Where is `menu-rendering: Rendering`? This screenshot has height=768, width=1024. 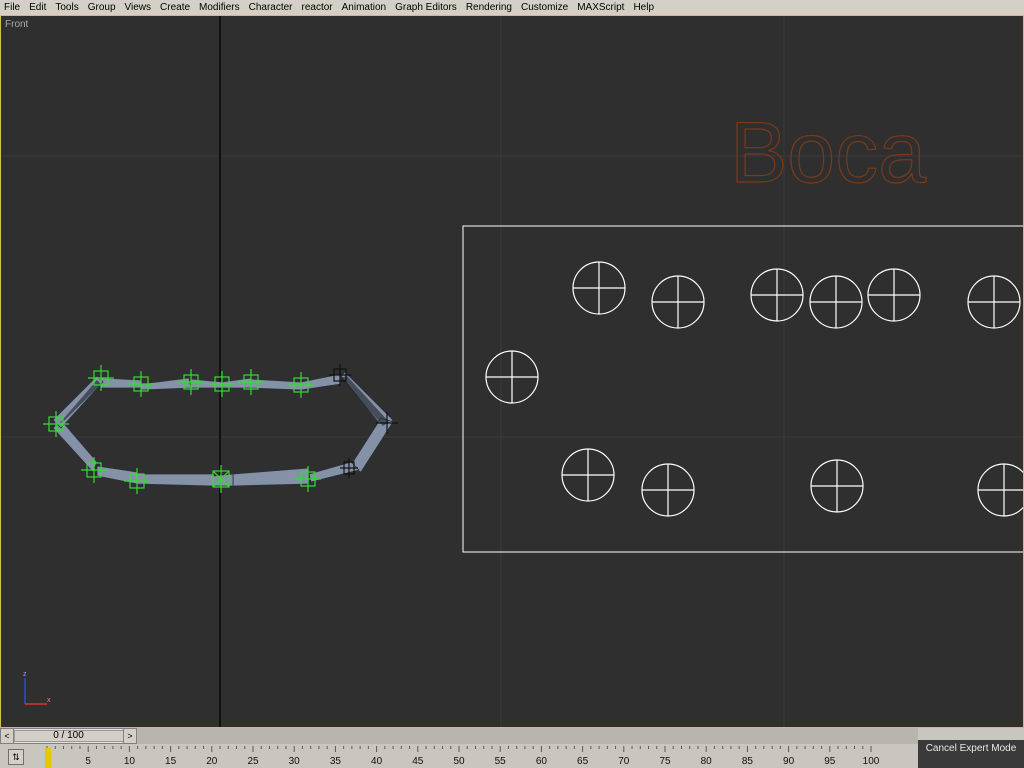 menu-rendering: Rendering is located at coordinates (489, 7).